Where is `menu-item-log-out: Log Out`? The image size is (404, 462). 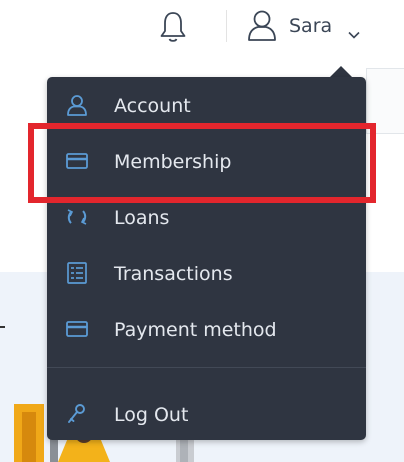
menu-item-log-out: Log Out is located at coordinates (206, 414).